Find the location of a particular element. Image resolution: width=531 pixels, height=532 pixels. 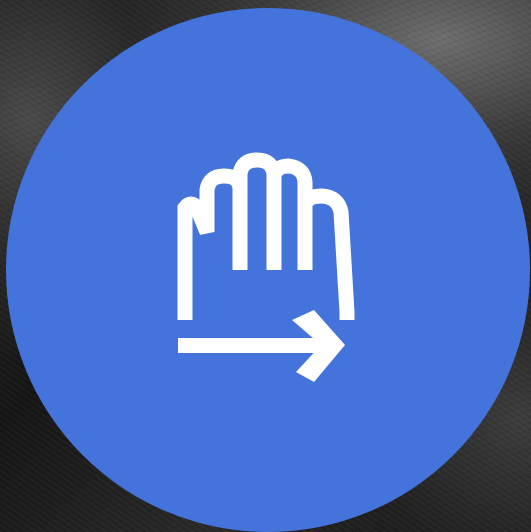

hand-swipe-right-icon is located at coordinates (266, 267).